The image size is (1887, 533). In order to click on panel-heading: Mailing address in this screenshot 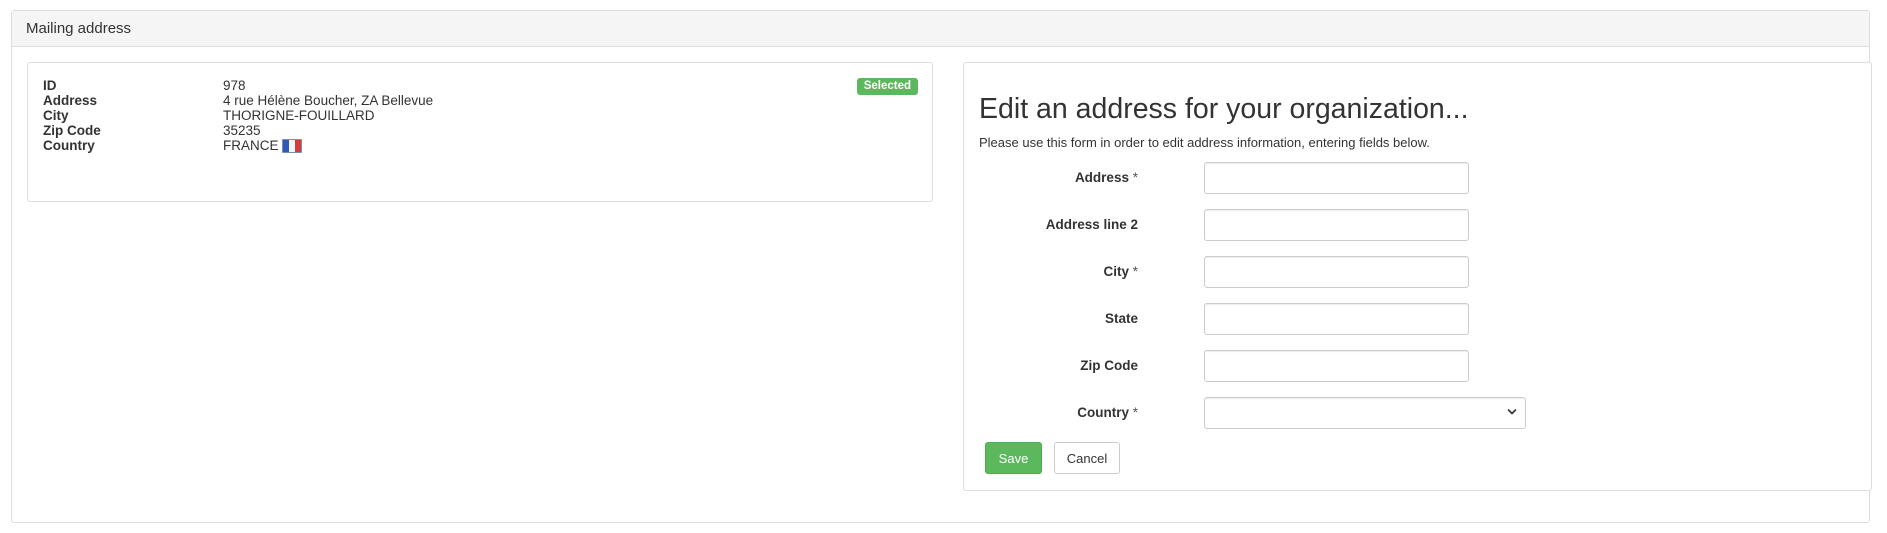, I will do `click(940, 29)`.